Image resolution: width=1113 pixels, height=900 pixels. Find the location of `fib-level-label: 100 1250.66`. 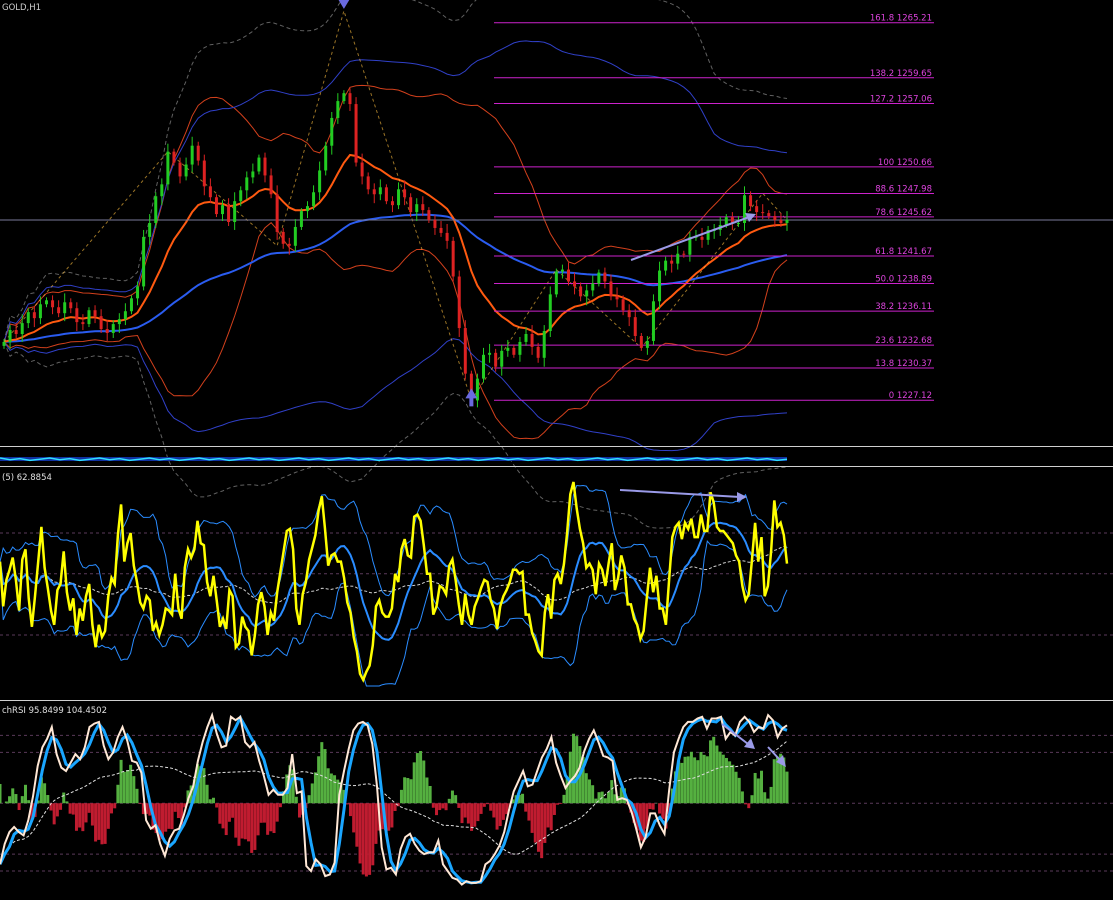

fib-level-label: 100 1250.66 is located at coordinates (905, 163).